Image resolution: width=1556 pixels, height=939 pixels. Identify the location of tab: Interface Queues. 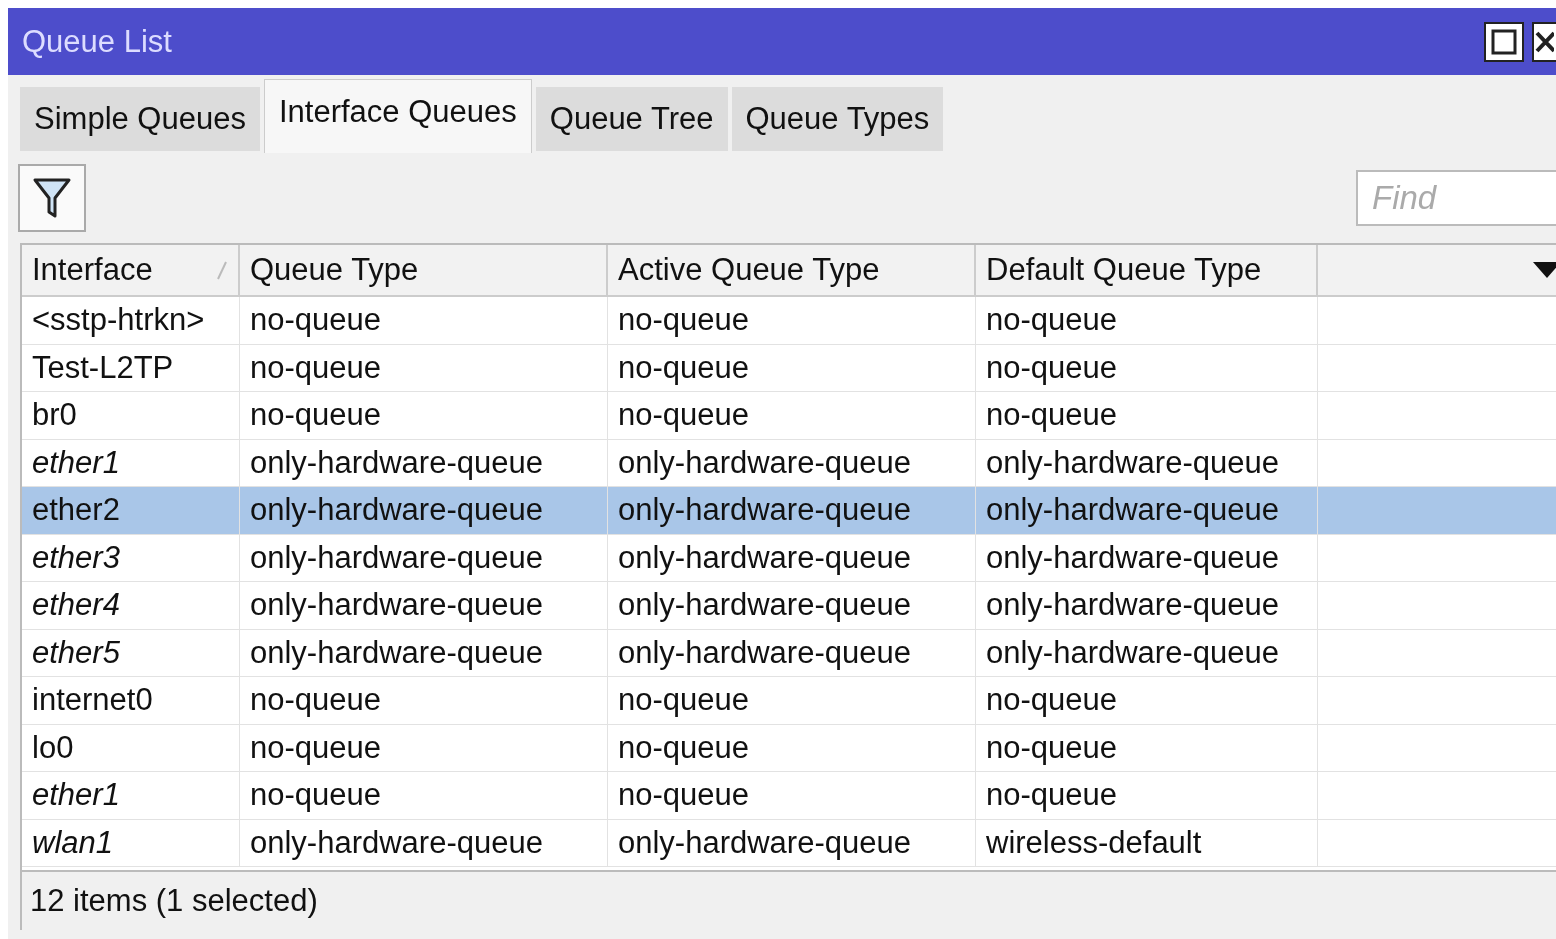
(397, 116).